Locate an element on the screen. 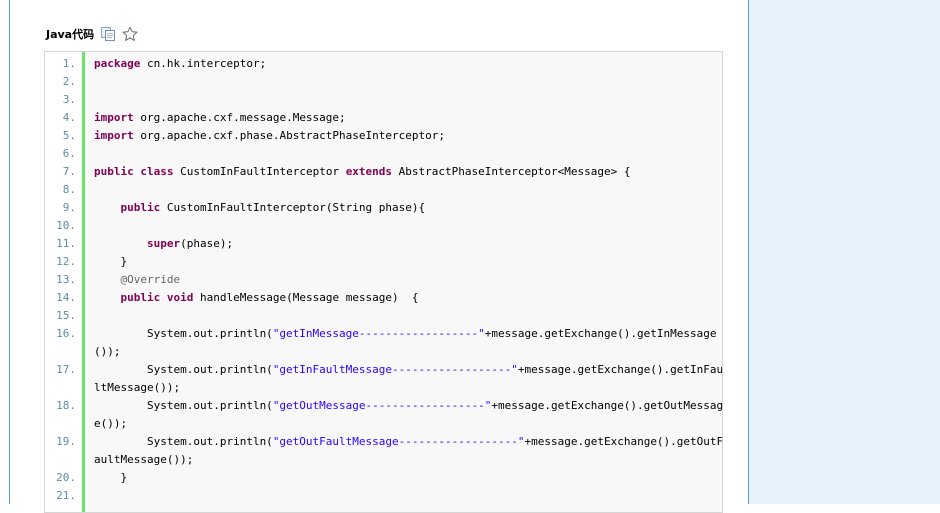  line-number: 8. is located at coordinates (69, 189).